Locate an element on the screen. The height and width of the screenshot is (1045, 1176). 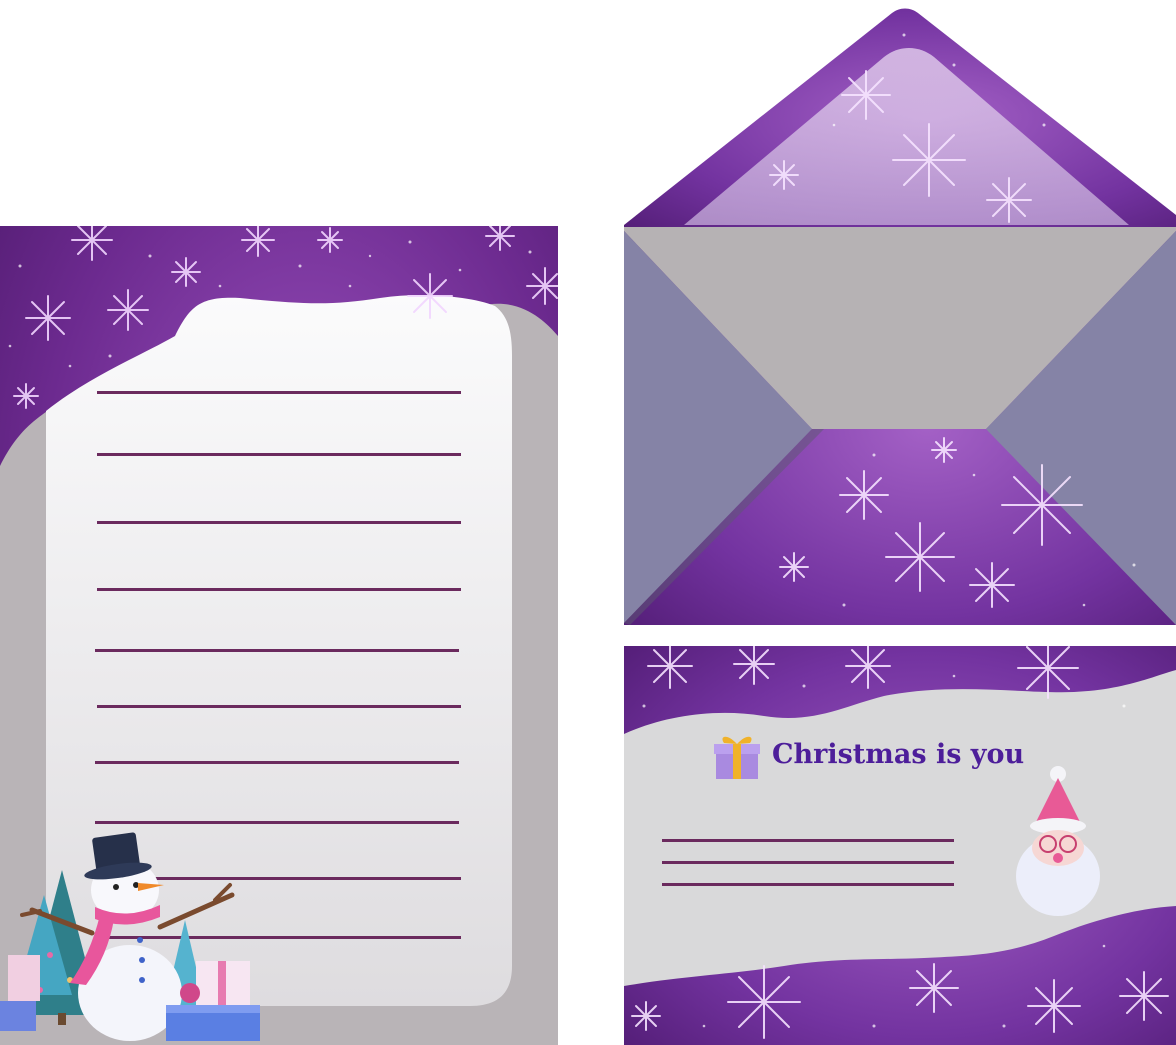
santa-head-icon is located at coordinates (1058, 842).